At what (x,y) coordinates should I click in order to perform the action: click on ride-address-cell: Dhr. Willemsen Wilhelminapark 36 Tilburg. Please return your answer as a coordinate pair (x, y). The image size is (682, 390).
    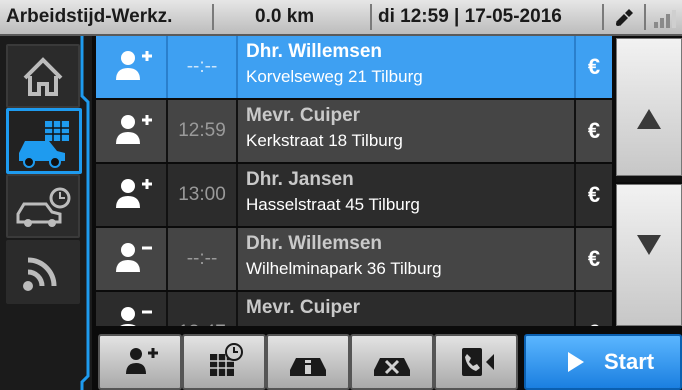
    Looking at the image, I should click on (406, 259).